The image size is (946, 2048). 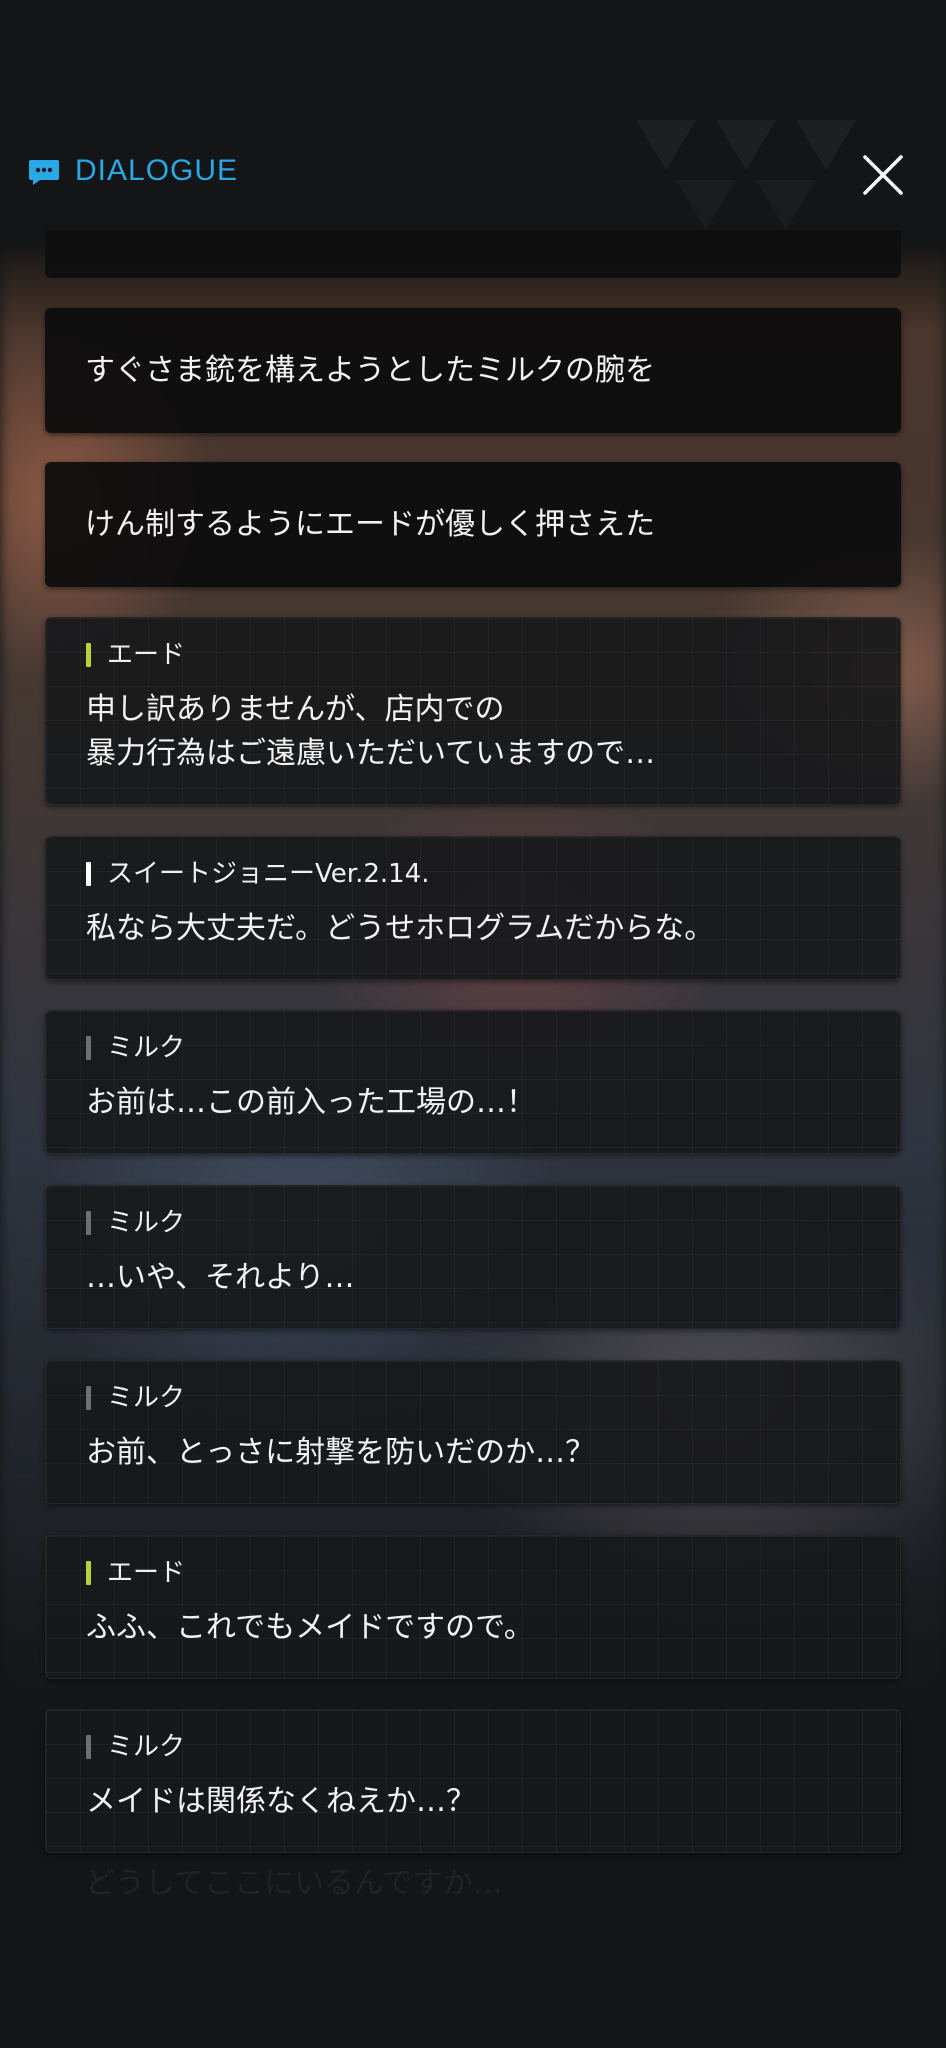 I want to click on speaker-tag: スイートジョニーVer.2.14., so click(x=258, y=874).